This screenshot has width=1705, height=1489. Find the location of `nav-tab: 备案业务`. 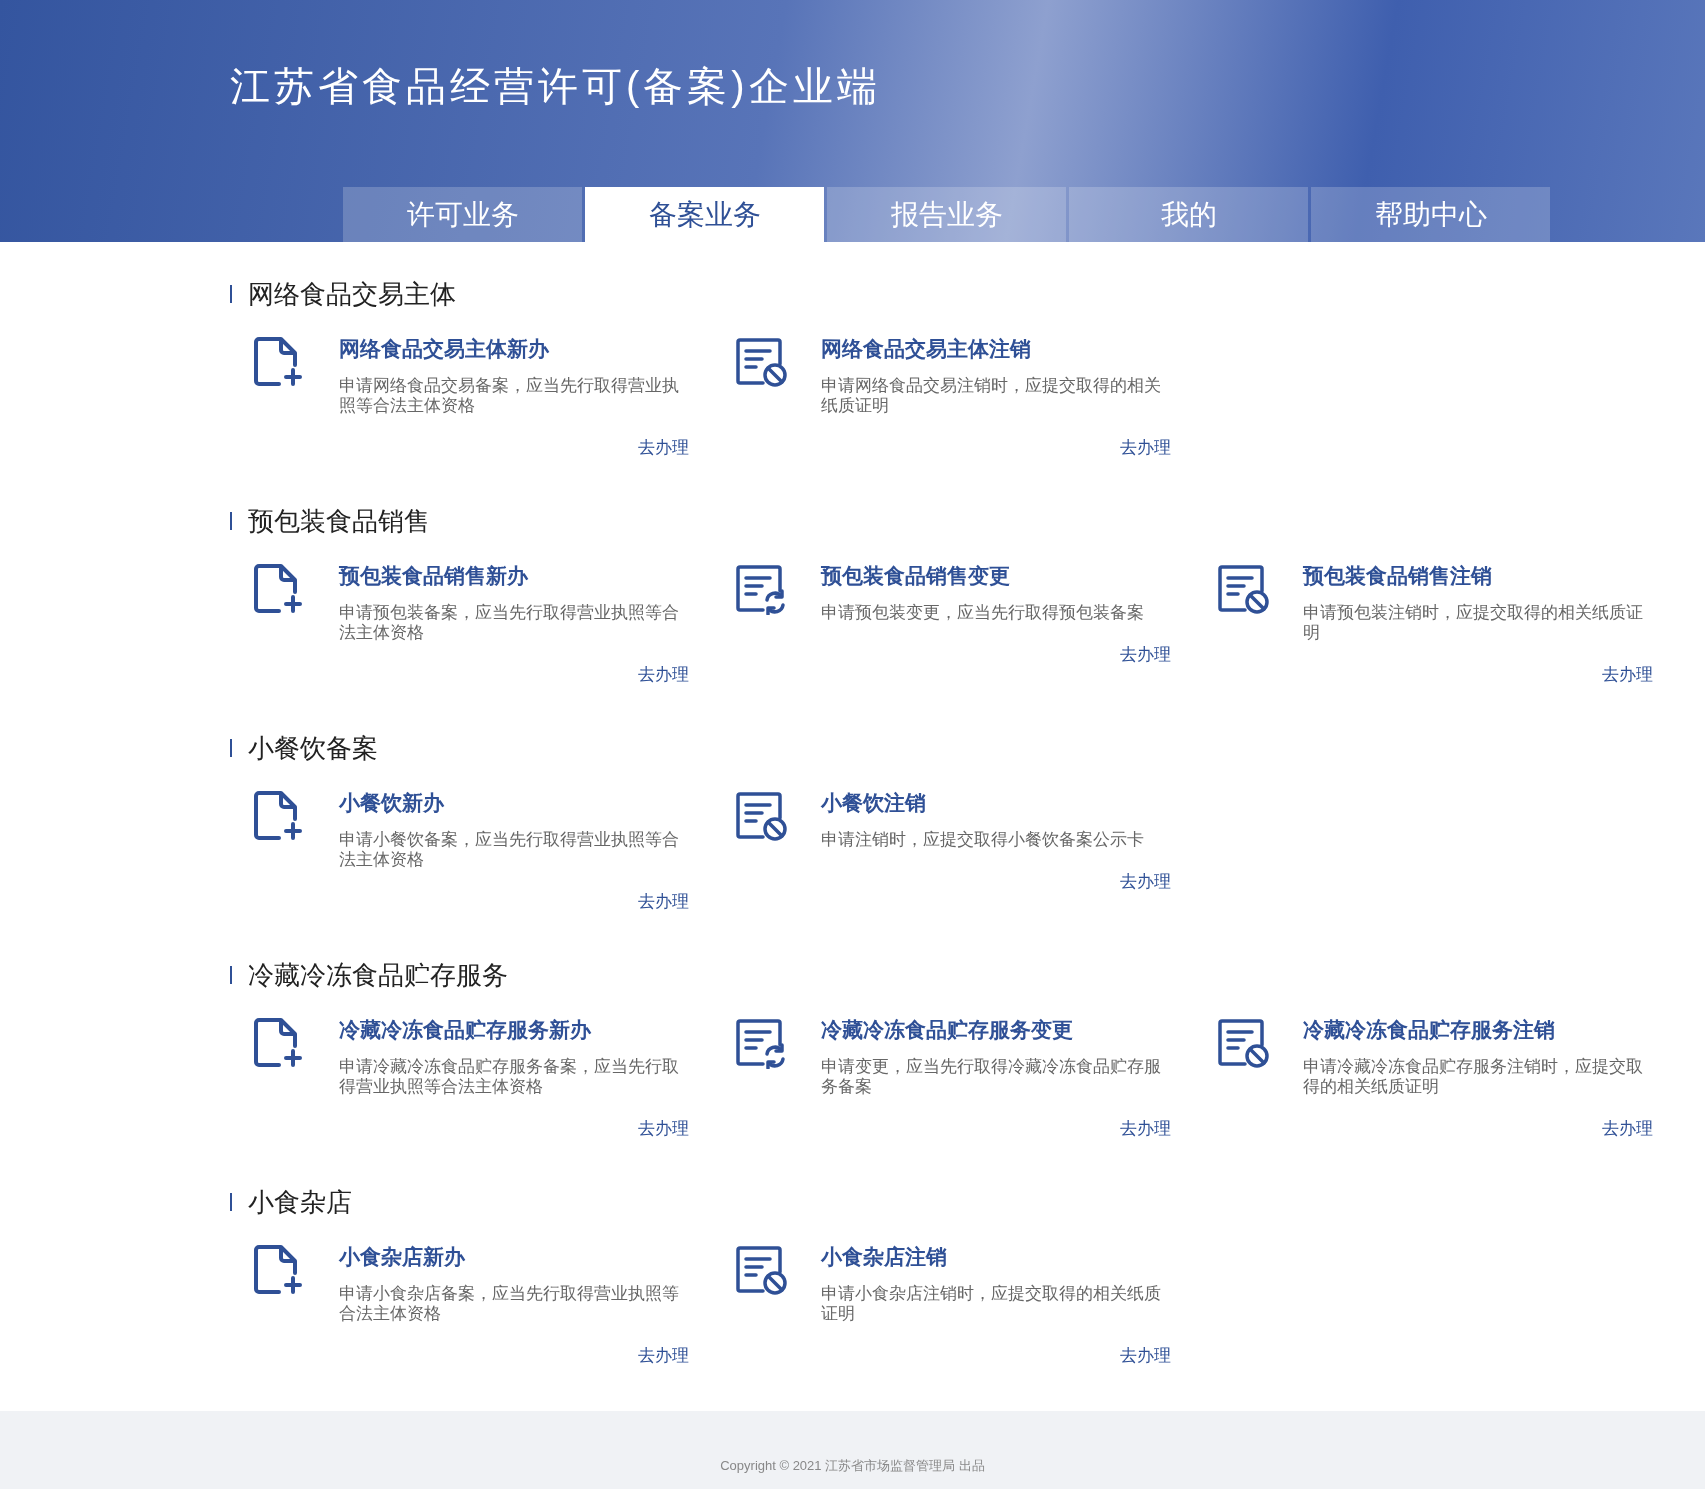

nav-tab: 备案业务 is located at coordinates (704, 214).